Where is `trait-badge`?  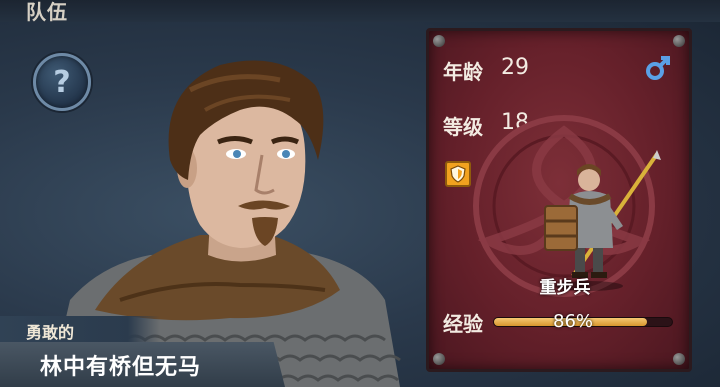
trait-badge is located at coordinates (458, 174).